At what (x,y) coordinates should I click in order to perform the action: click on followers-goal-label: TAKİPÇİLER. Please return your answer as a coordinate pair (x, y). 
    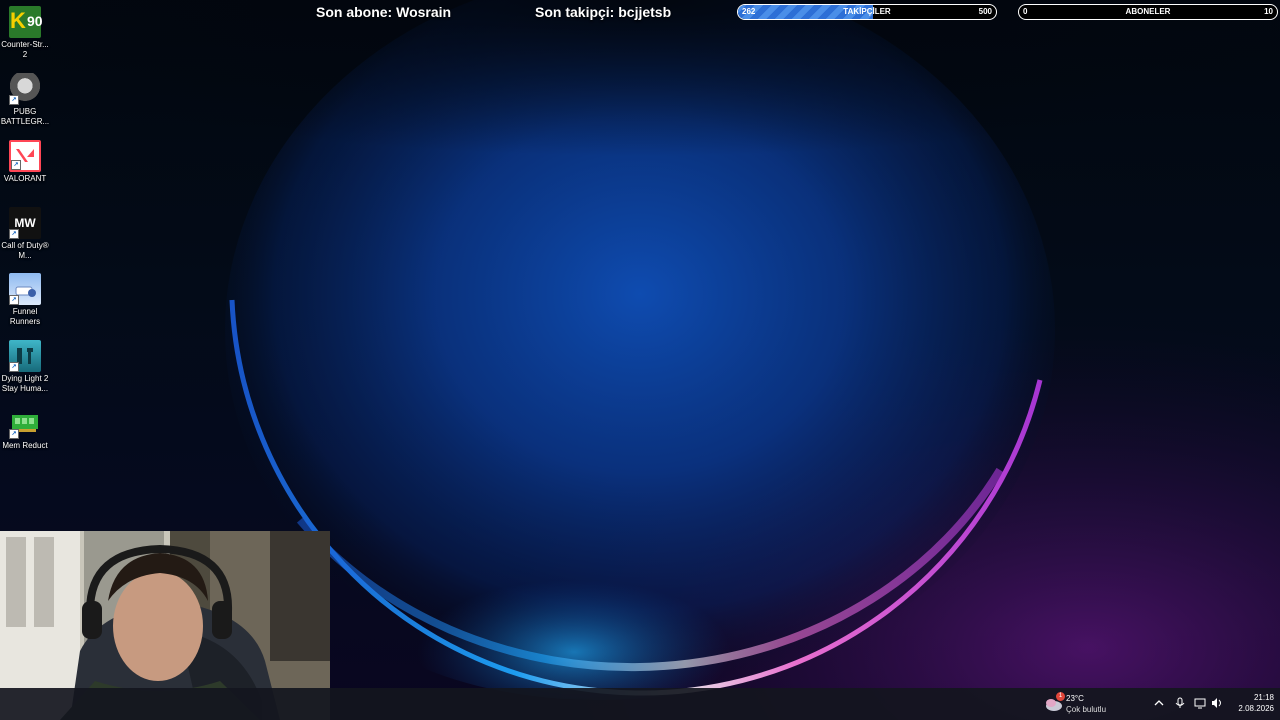
    Looking at the image, I should click on (867, 11).